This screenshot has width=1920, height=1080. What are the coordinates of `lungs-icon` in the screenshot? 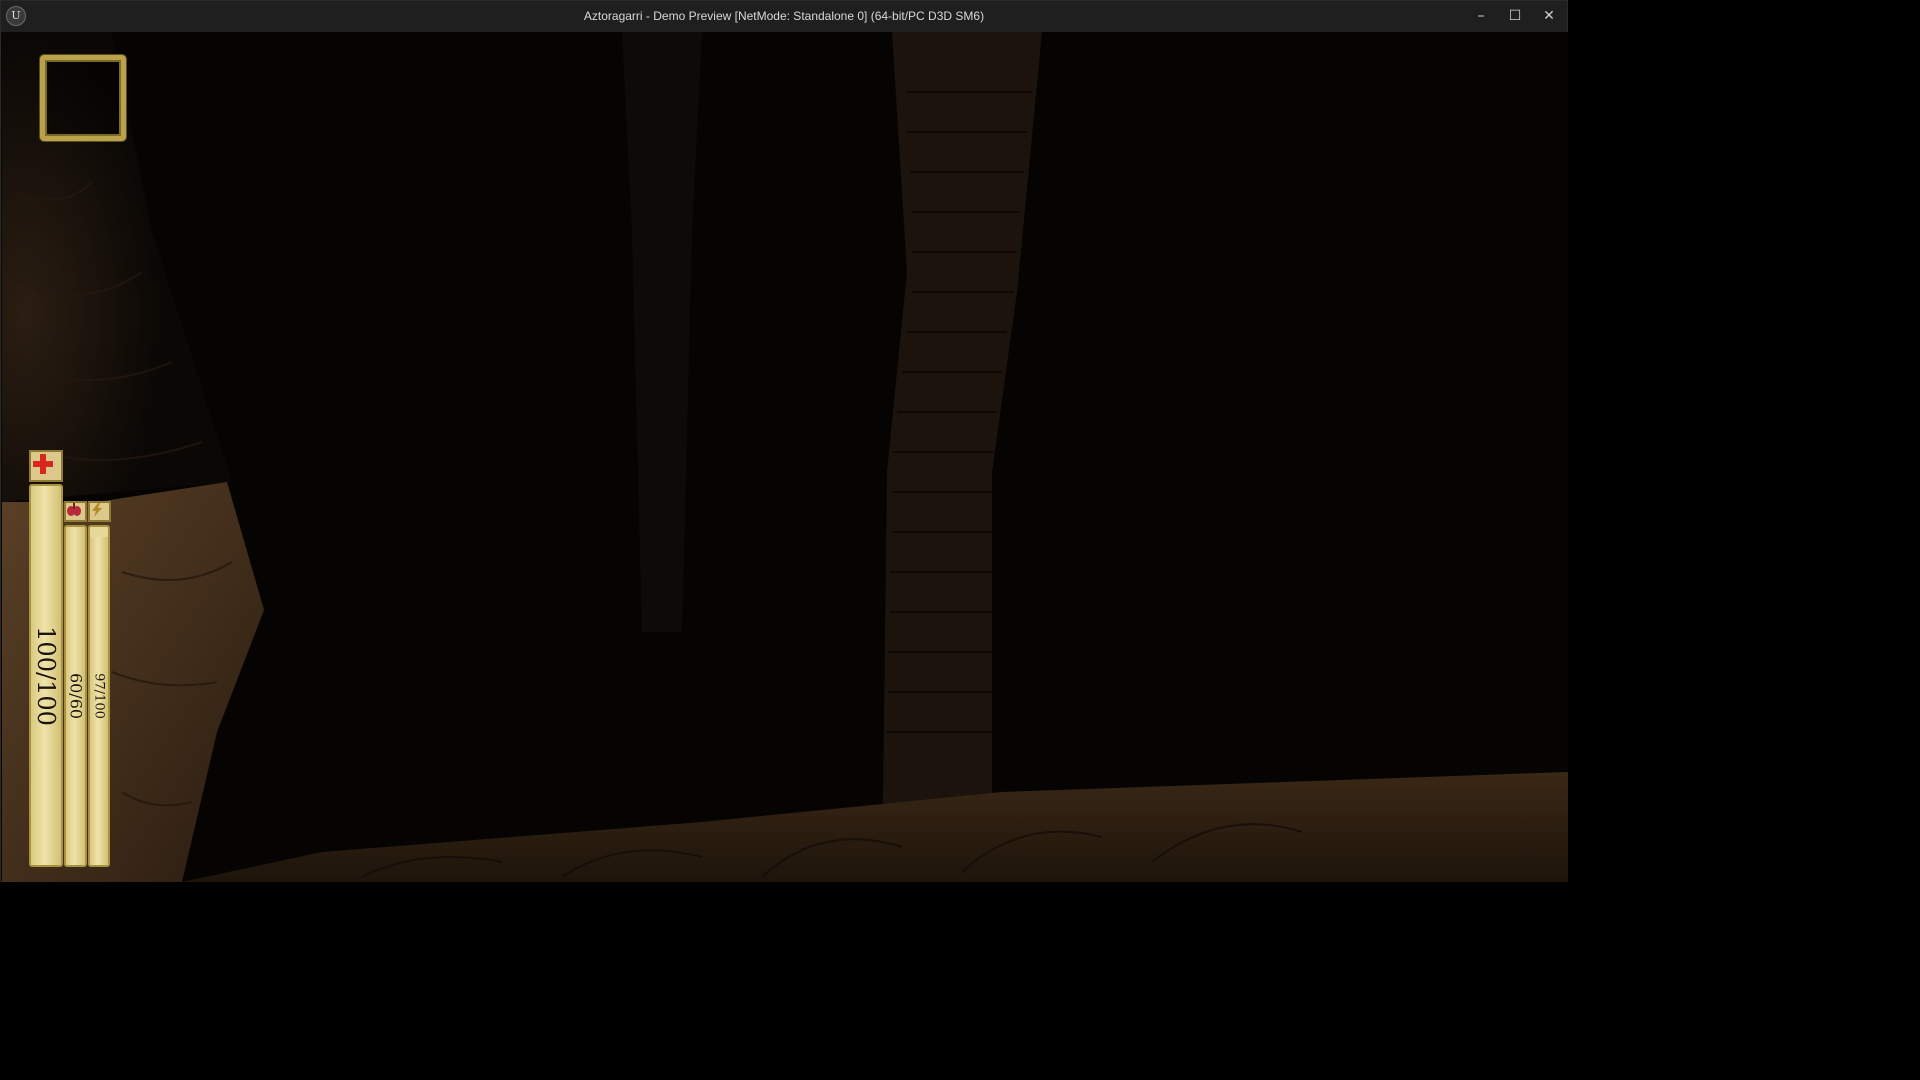 It's located at (75, 511).